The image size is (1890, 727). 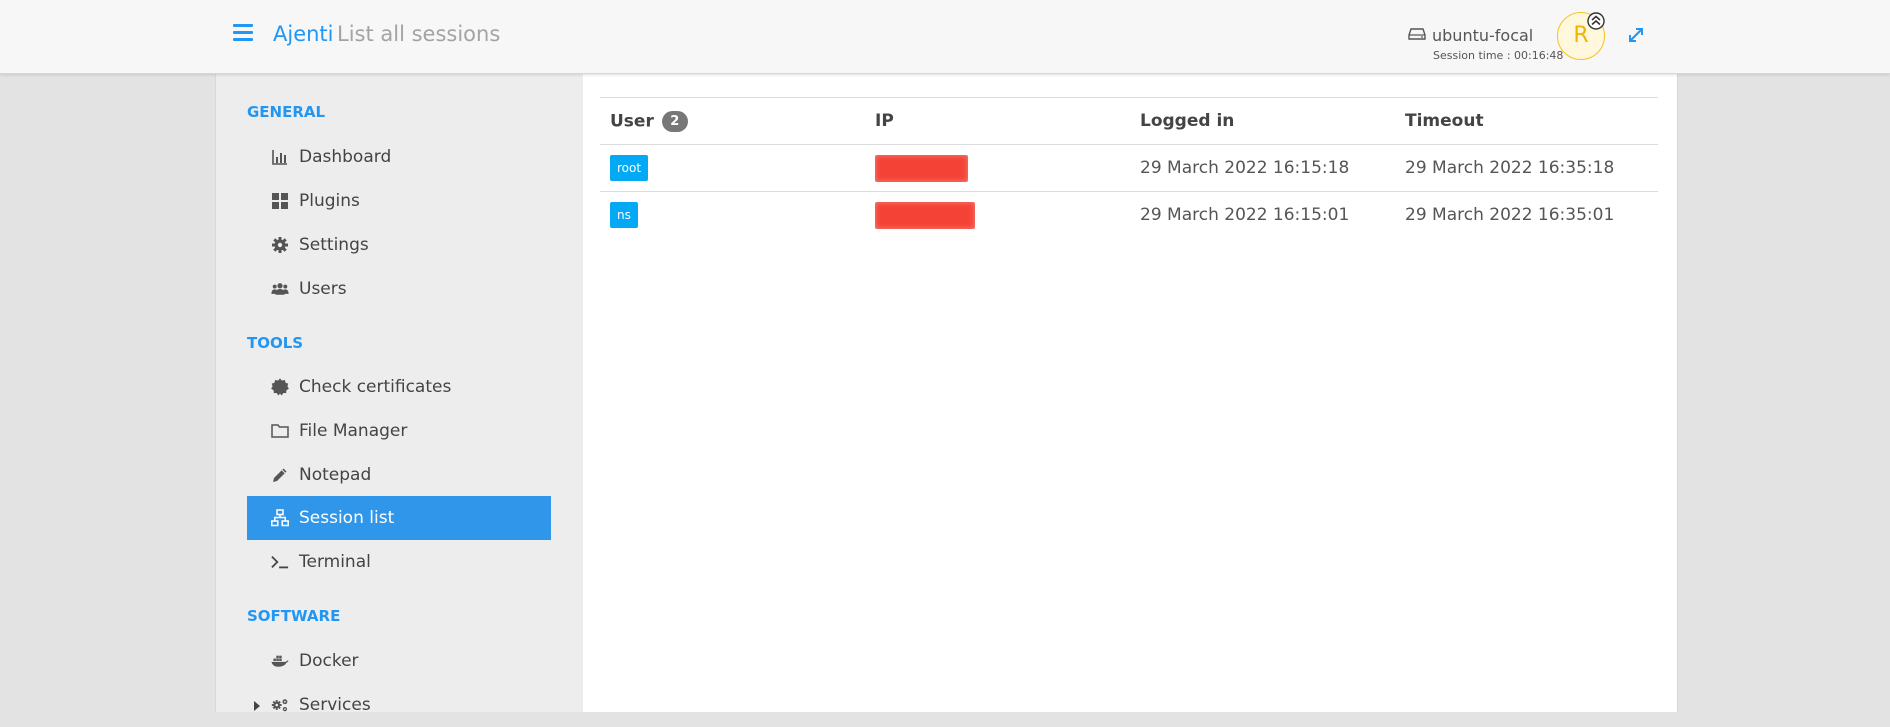 What do you see at coordinates (280, 475) in the screenshot?
I see `pencil-icon` at bounding box center [280, 475].